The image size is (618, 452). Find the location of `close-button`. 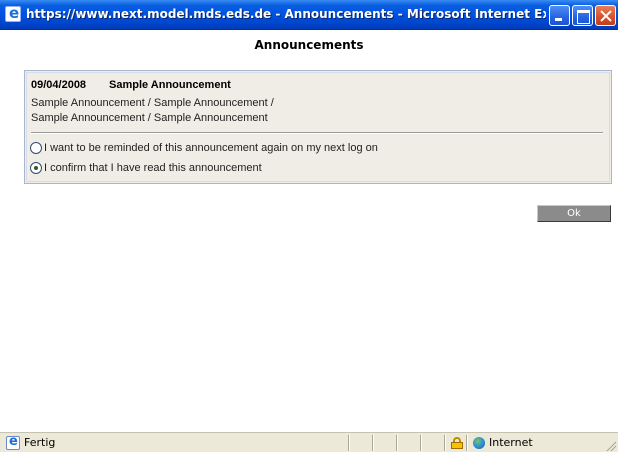

close-button is located at coordinates (605, 15).